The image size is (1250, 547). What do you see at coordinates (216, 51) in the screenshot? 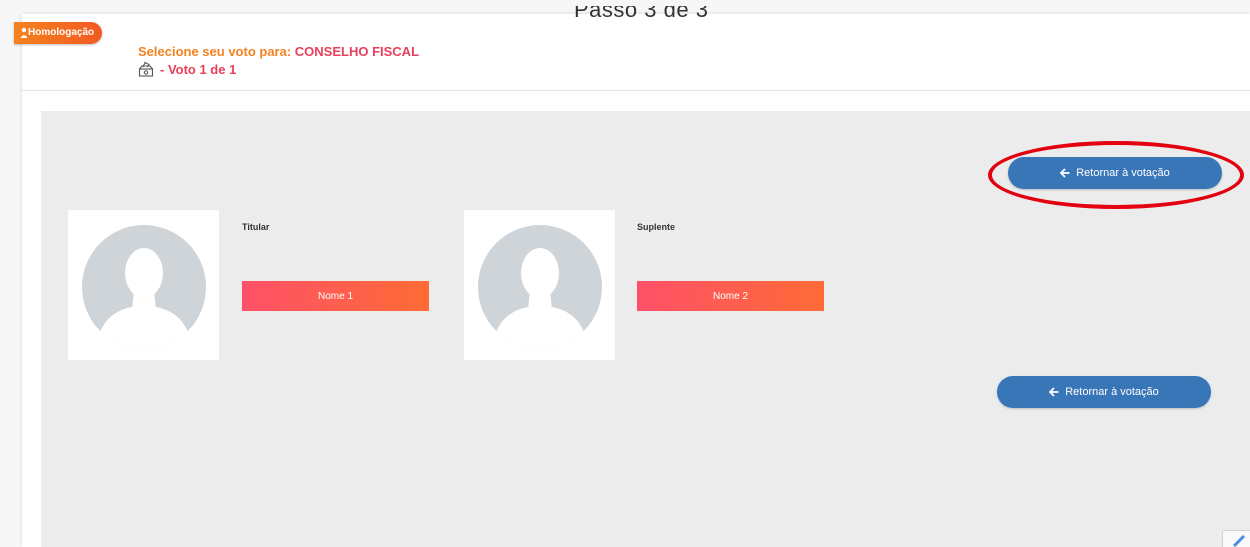
I see `selection-prefix: Selecione seu voto para:` at bounding box center [216, 51].